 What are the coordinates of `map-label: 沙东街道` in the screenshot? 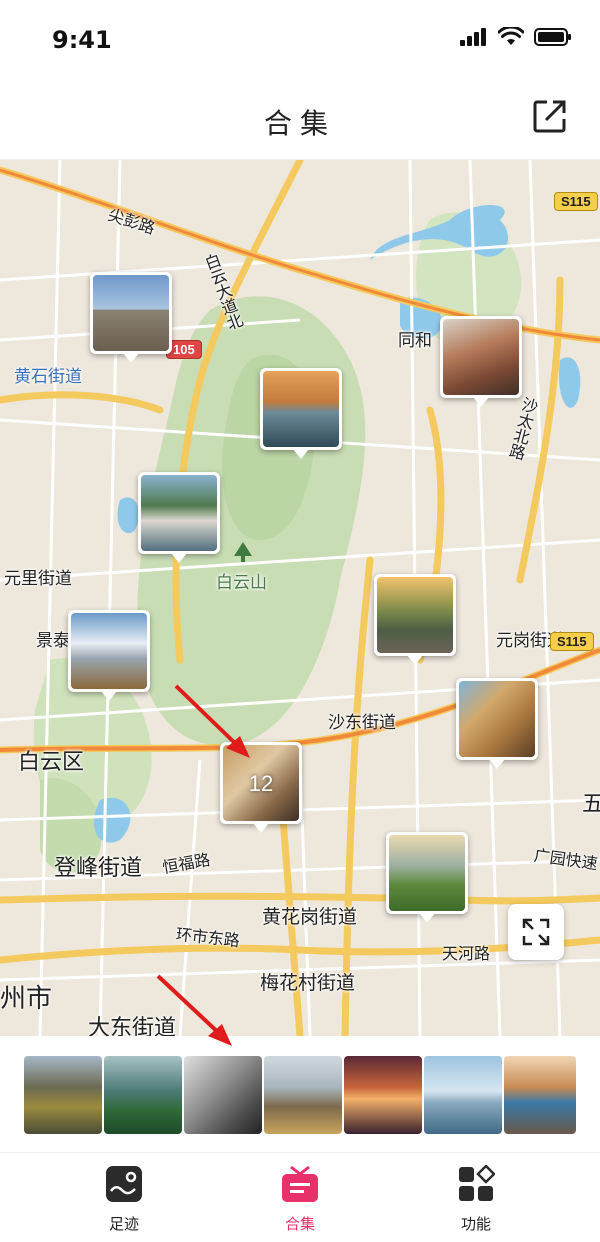 It's located at (362, 723).